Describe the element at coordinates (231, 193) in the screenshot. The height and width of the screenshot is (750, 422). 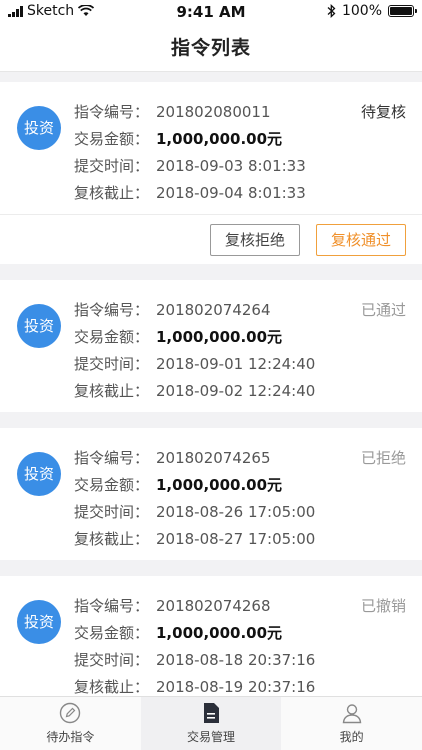
I see `deadline-value: 2018-09-04 8:01:33` at that location.